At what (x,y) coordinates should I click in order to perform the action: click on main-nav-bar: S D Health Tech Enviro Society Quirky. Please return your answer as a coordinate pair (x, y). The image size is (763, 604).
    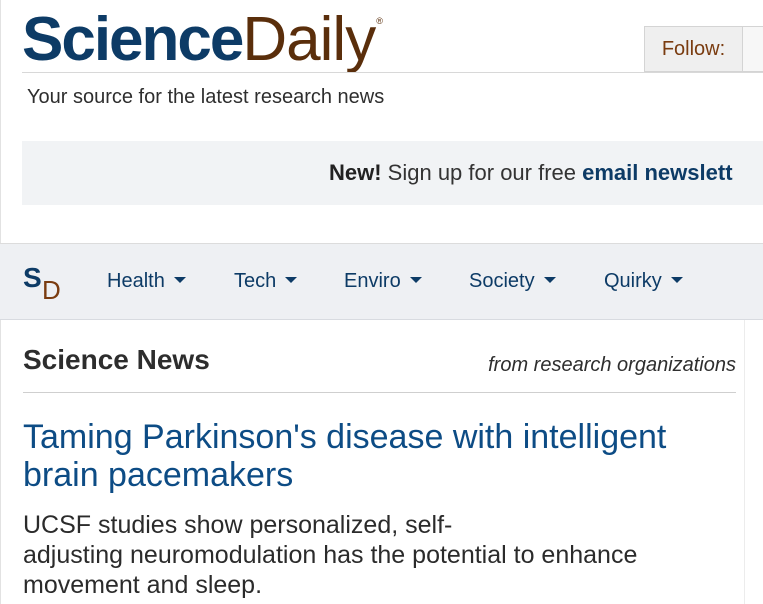
    Looking at the image, I should click on (381, 282).